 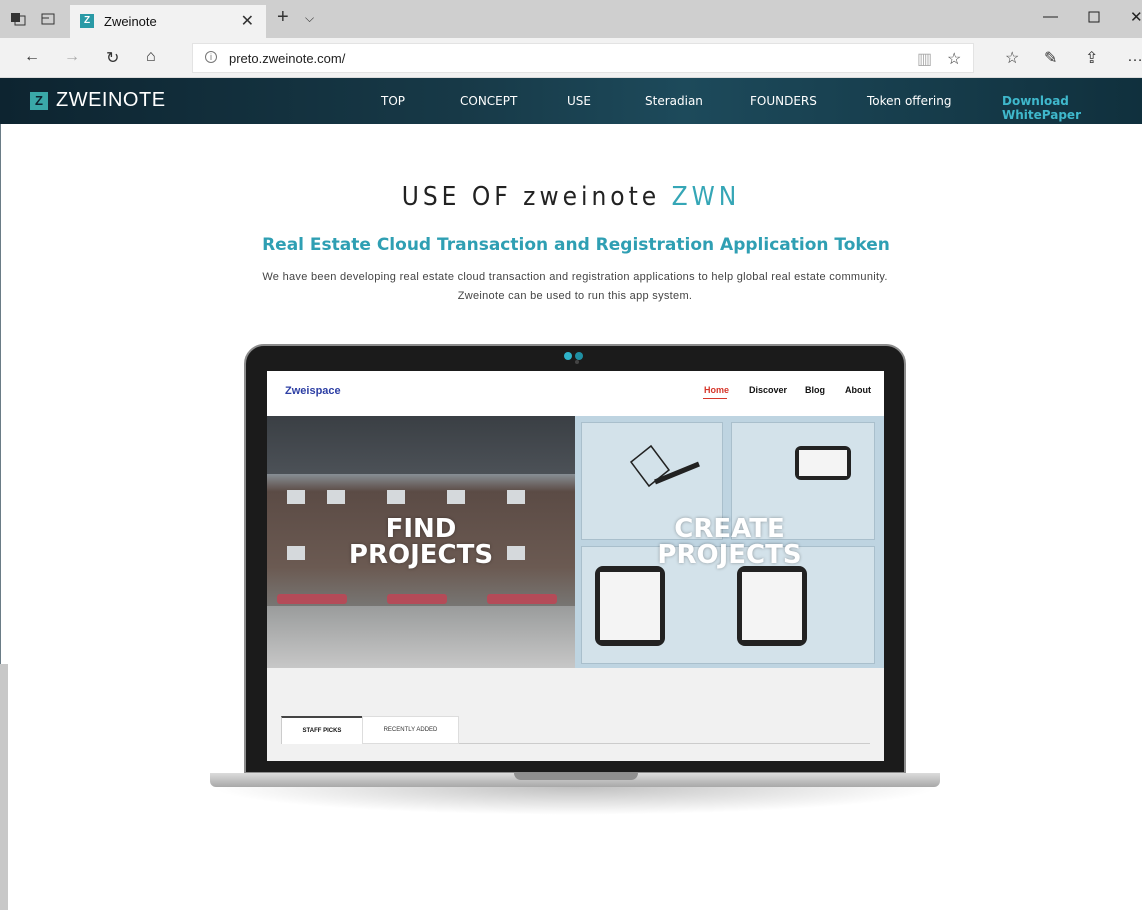 I want to click on logo-text: ZWEINOTE, so click(x=111, y=100).